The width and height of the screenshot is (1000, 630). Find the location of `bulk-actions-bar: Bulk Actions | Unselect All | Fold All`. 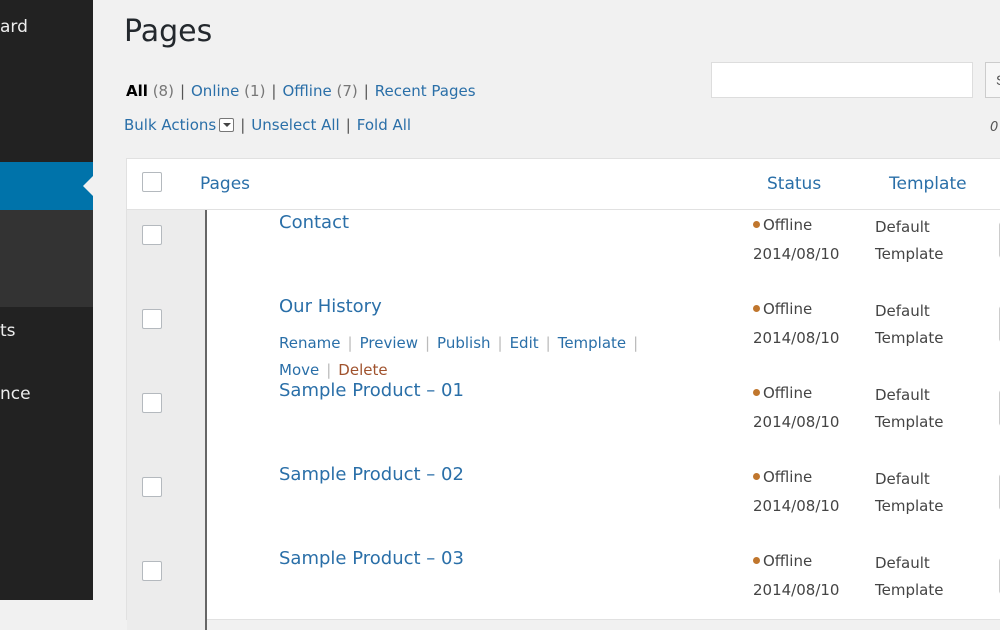

bulk-actions-bar: Bulk Actions | Unselect All | Fold All is located at coordinates (268, 125).